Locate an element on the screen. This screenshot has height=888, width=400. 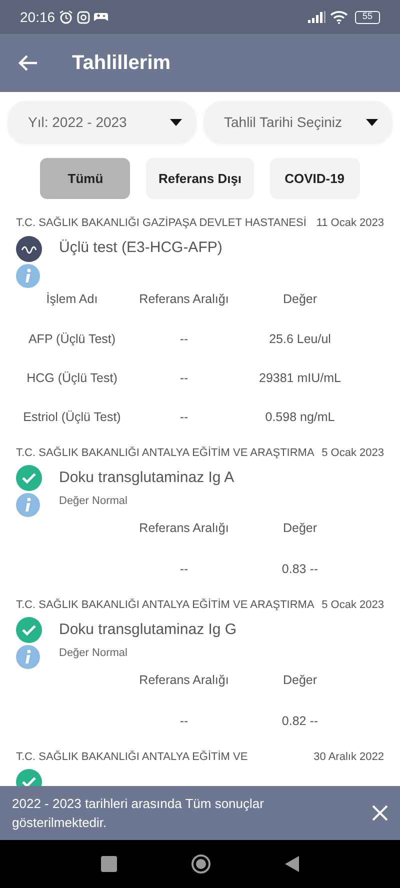
hospital-name: T.C. SAĞLIK BAKANLIĞI ANTALYA EĞİTİM VE is located at coordinates (132, 757).